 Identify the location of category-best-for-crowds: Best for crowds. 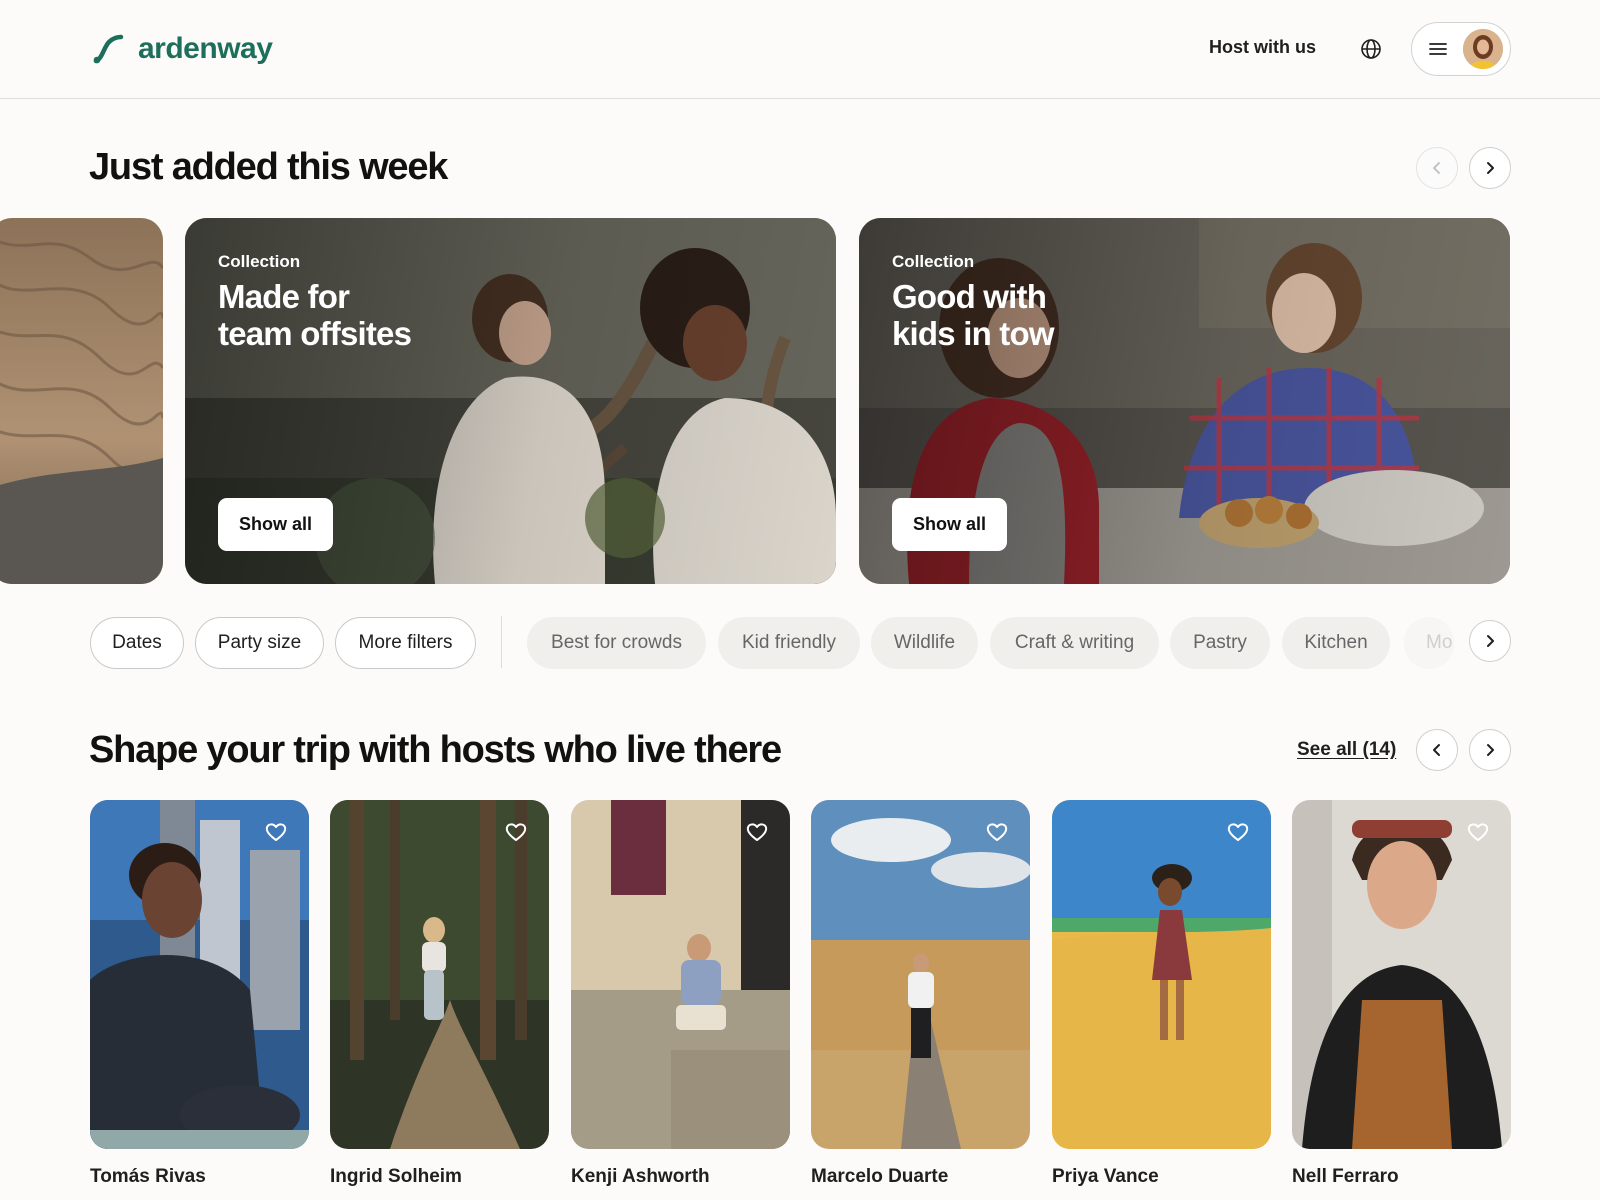
(616, 643).